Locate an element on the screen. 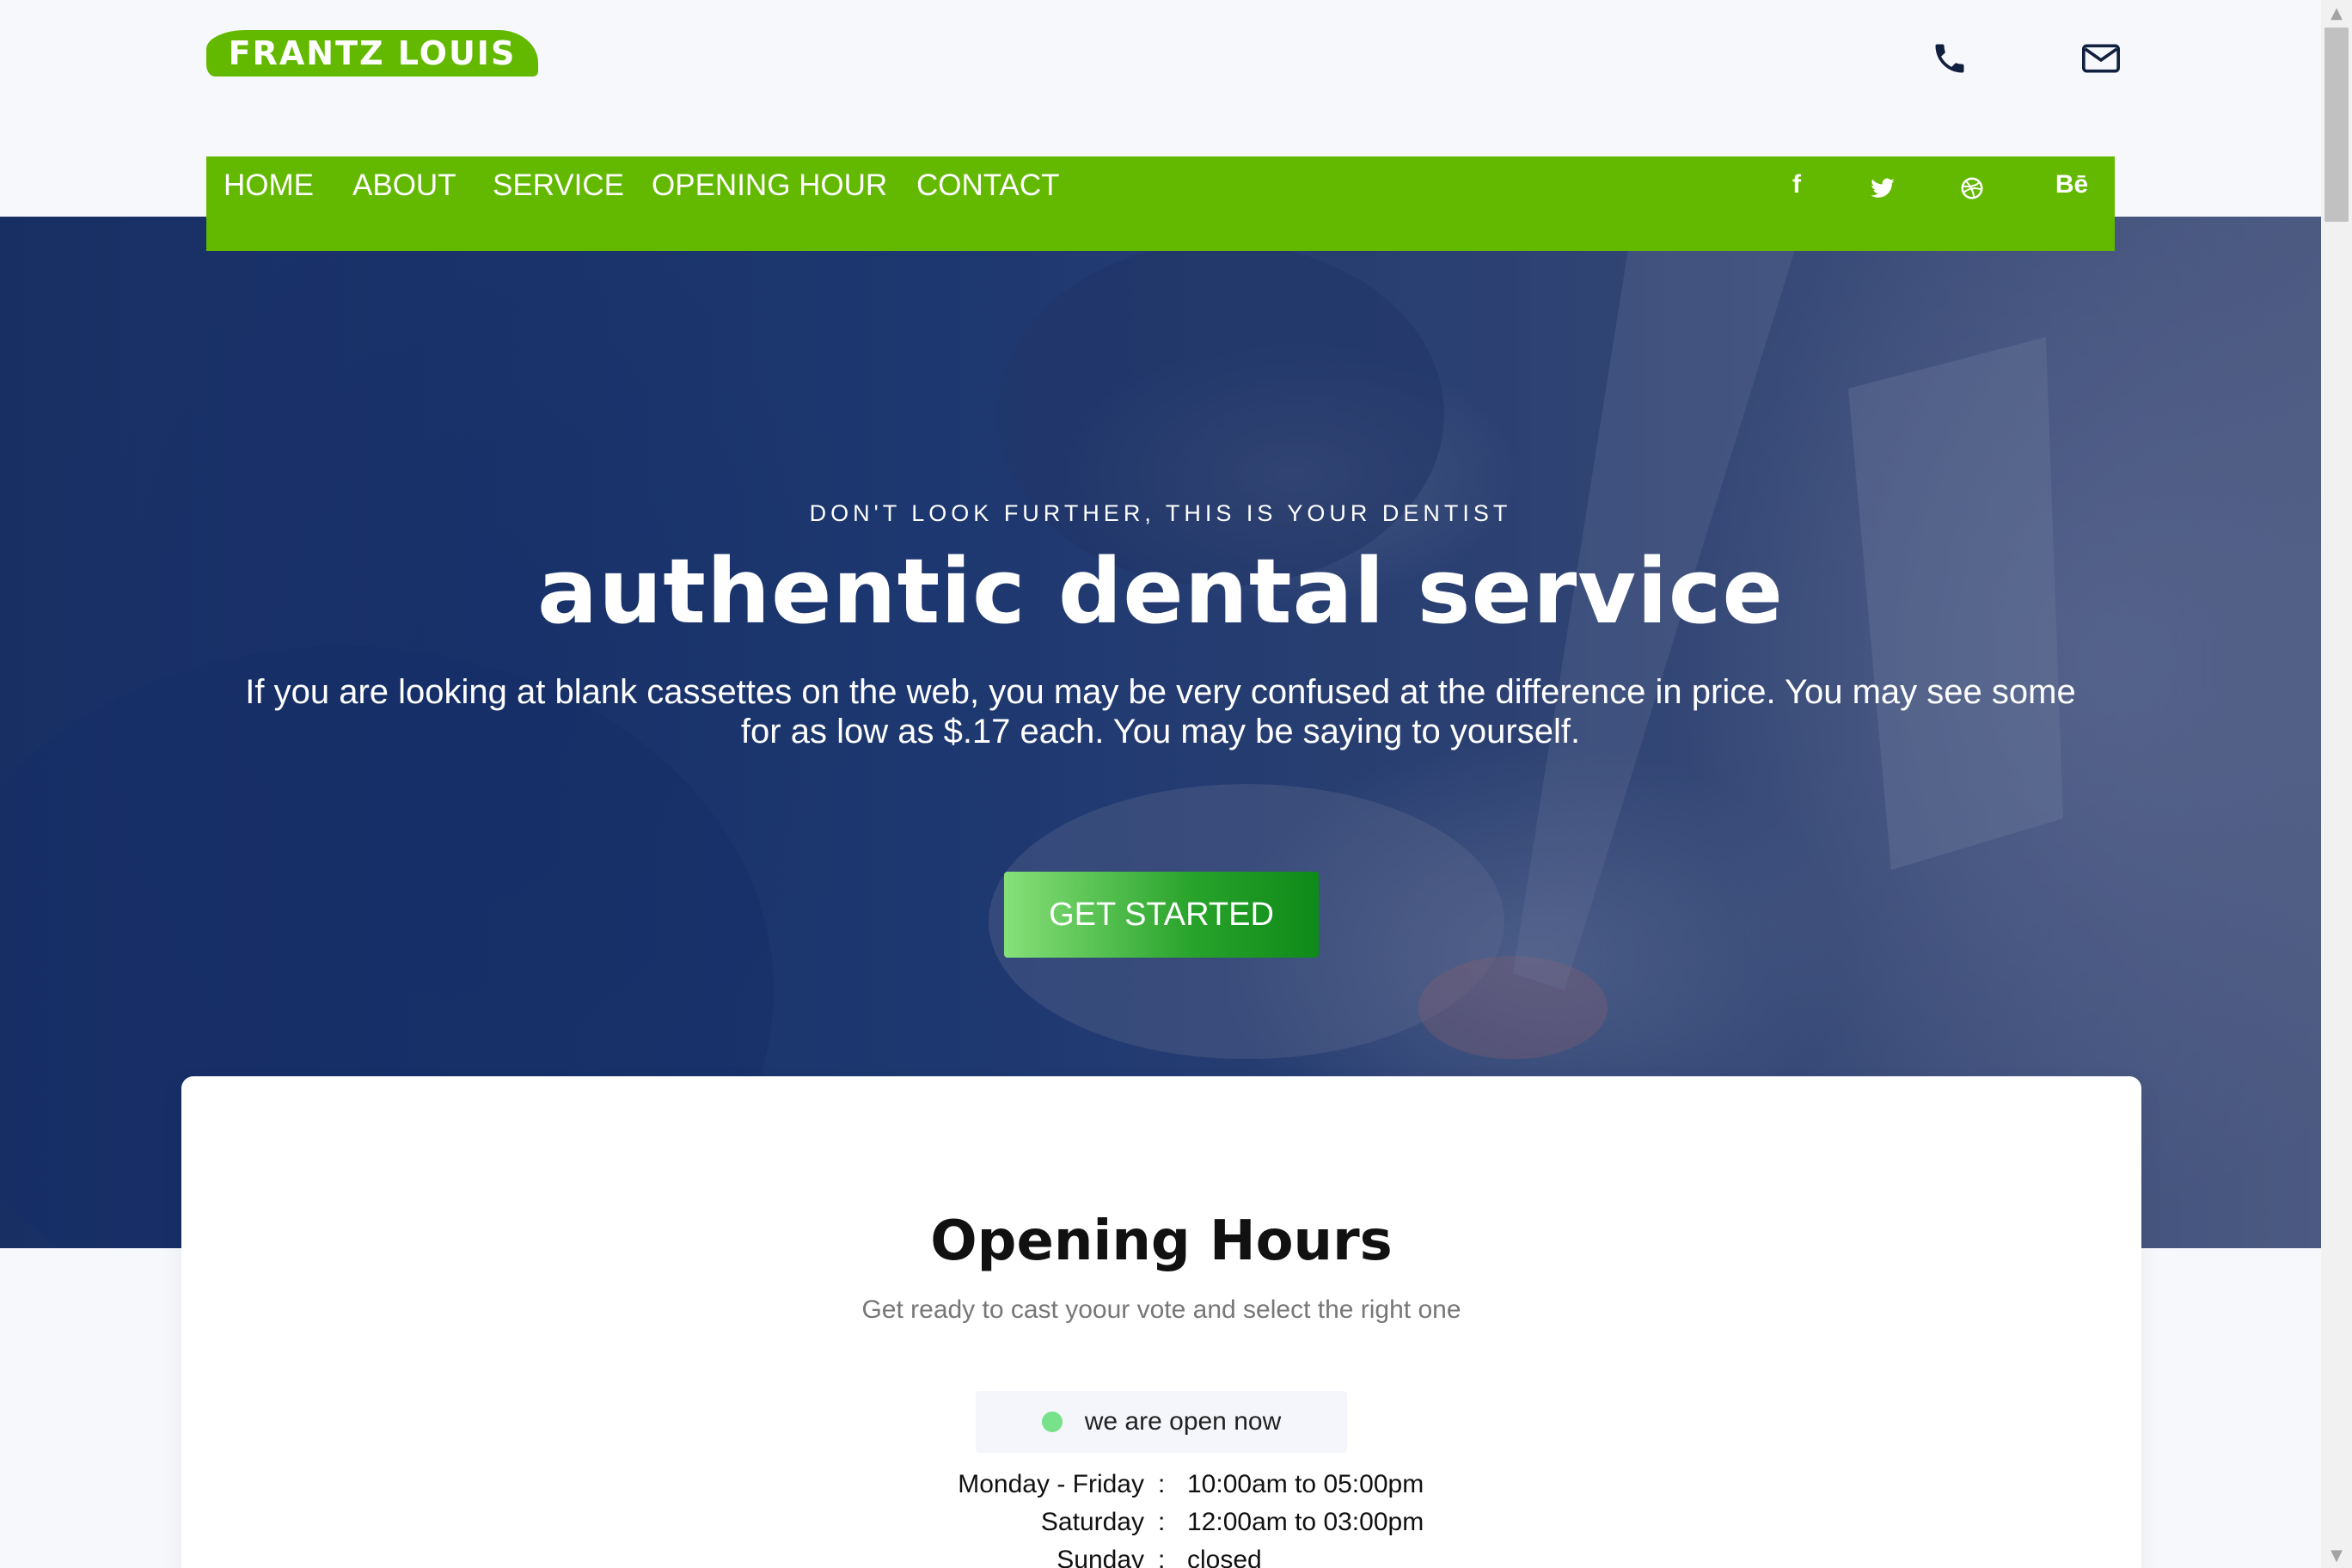 This screenshot has width=2352, height=1568. opening-hours-title: Opening Hours is located at coordinates (1161, 1241).